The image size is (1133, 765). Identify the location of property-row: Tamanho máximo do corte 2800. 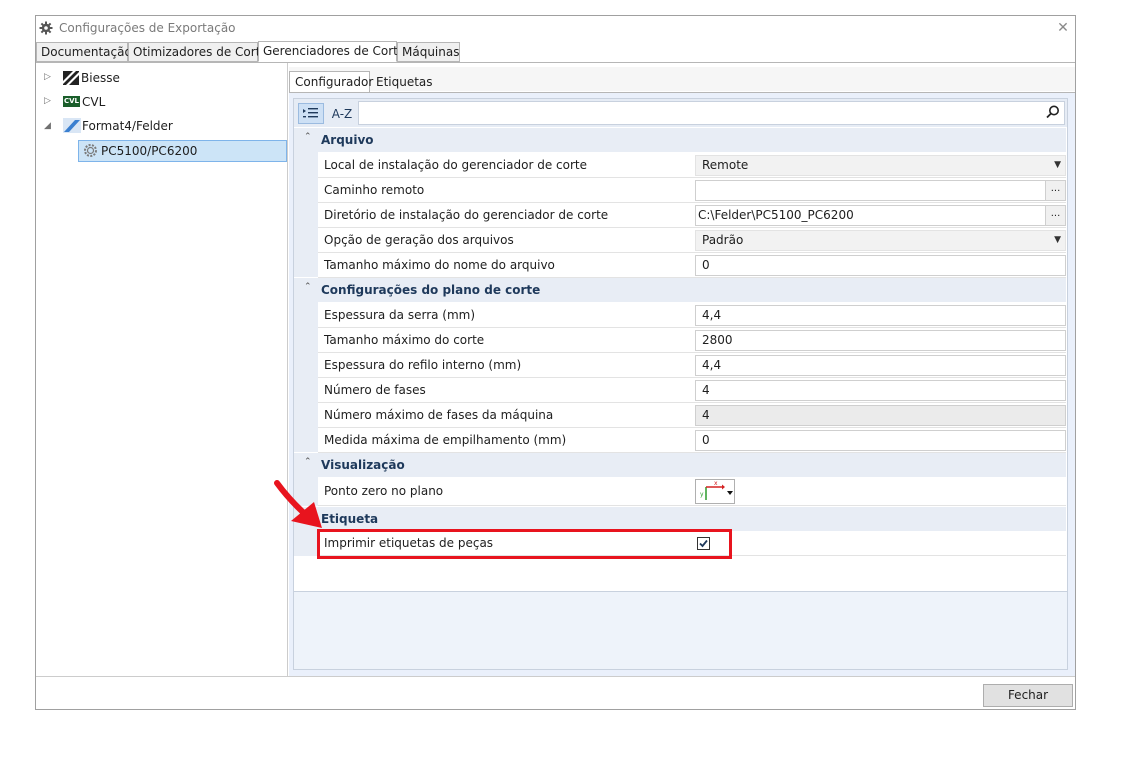
(692, 340).